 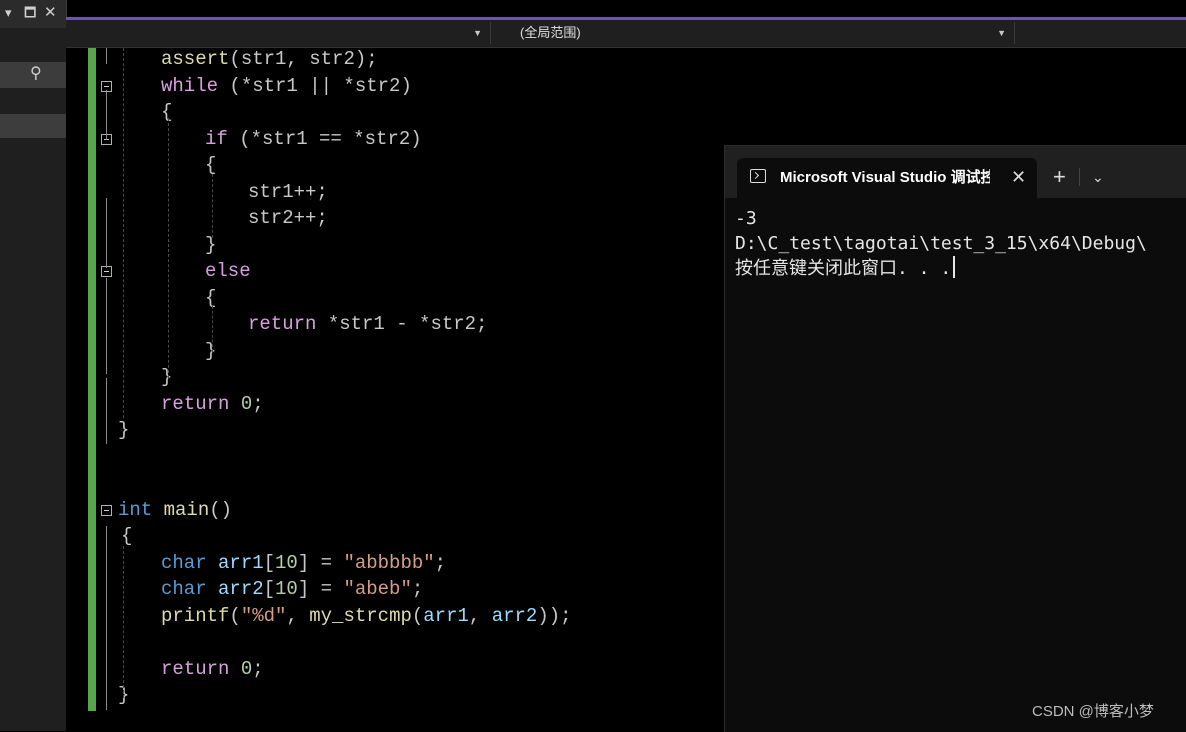 I want to click on code-line: if (*str1 == *str2), so click(x=313, y=139).